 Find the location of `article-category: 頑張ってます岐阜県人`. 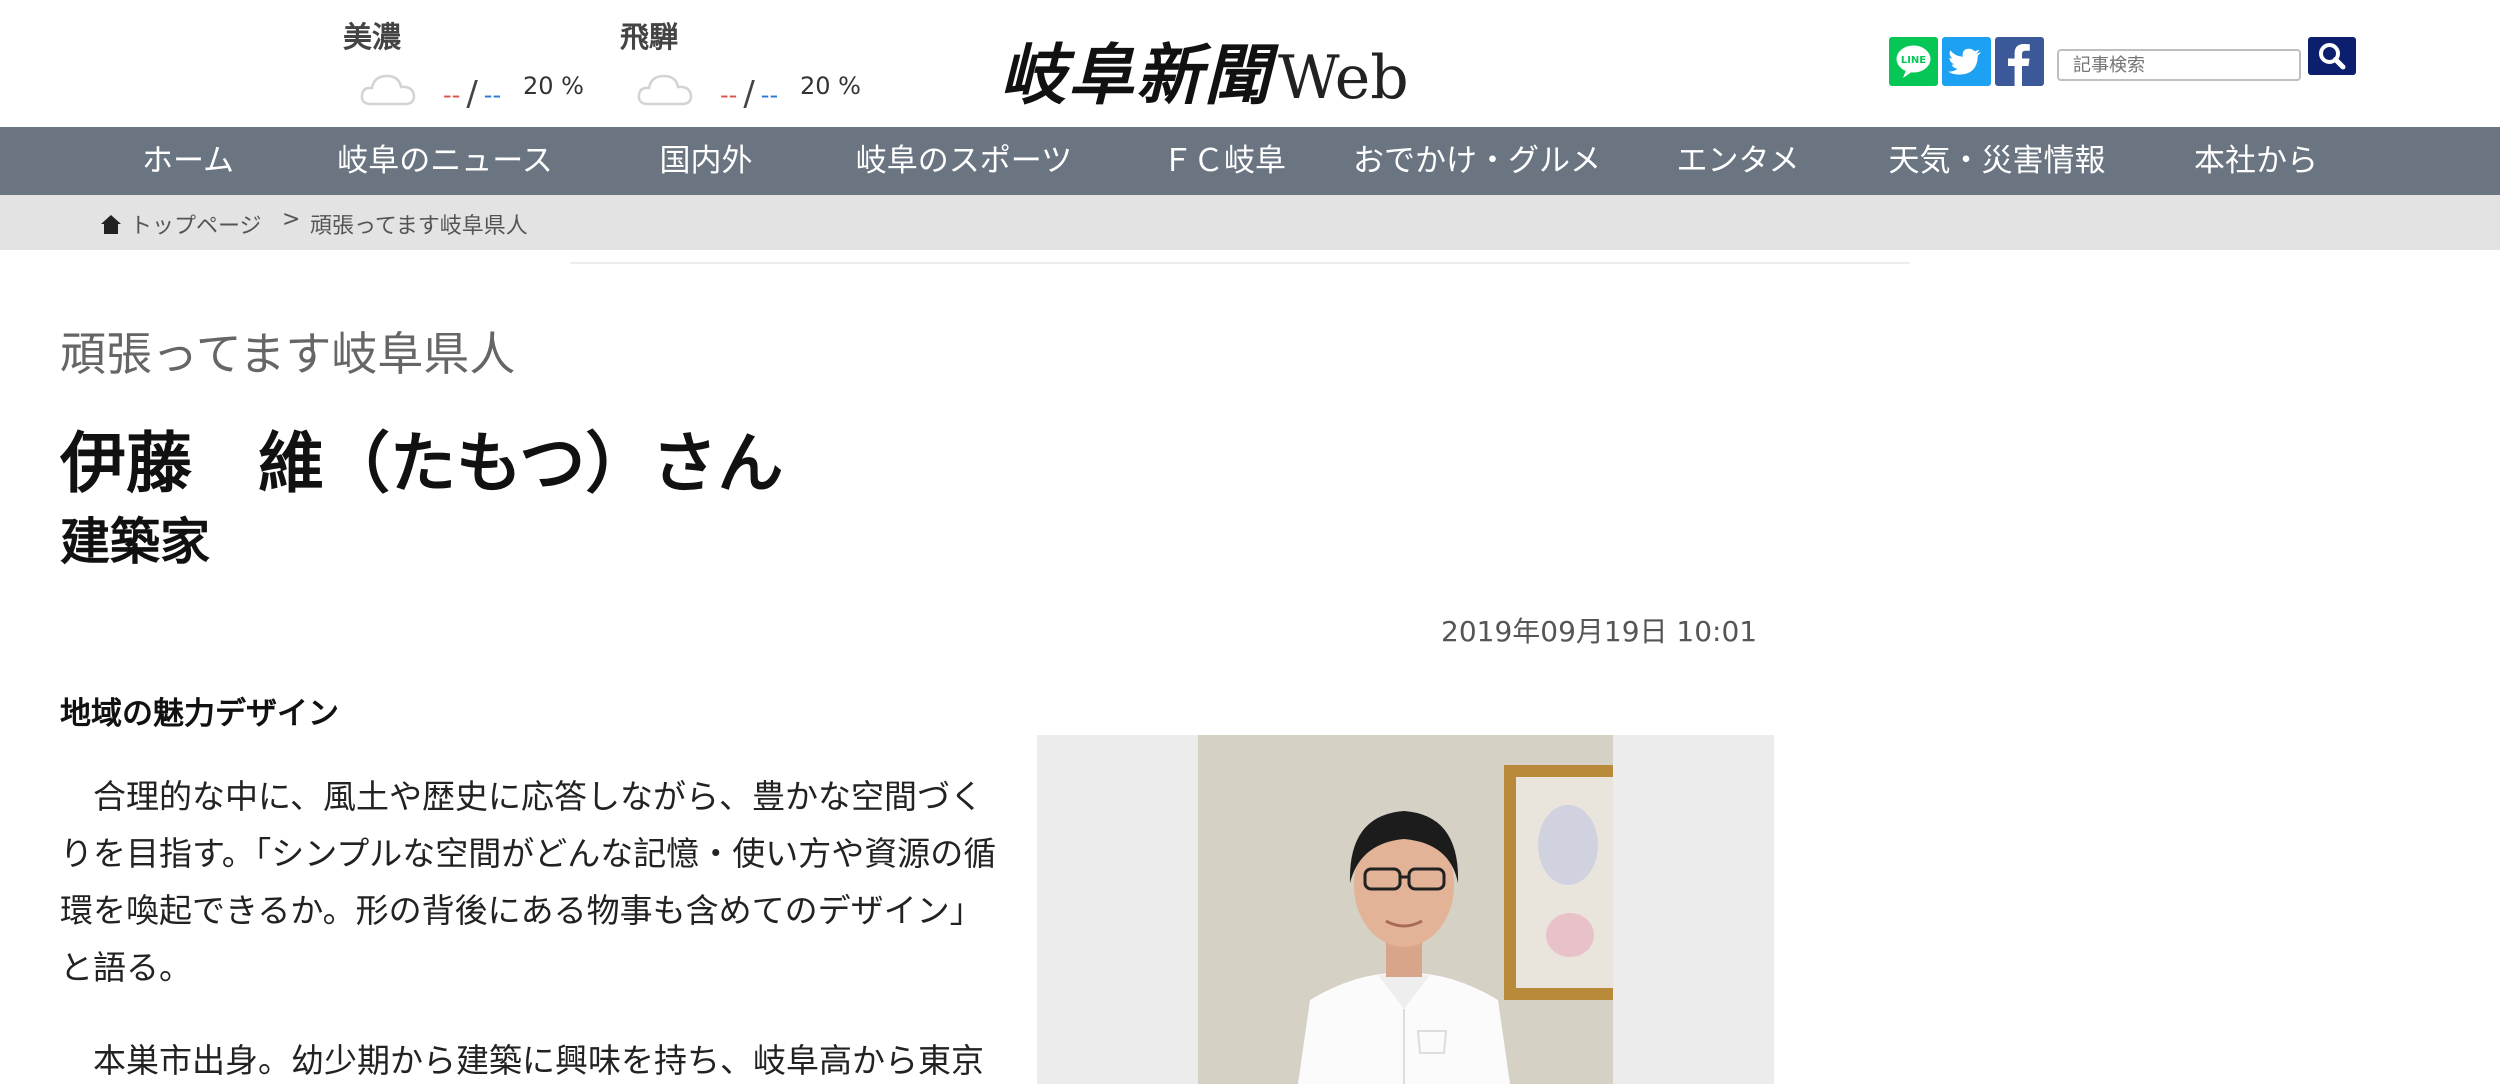

article-category: 頑張ってます岐阜県人 is located at coordinates (288, 354).